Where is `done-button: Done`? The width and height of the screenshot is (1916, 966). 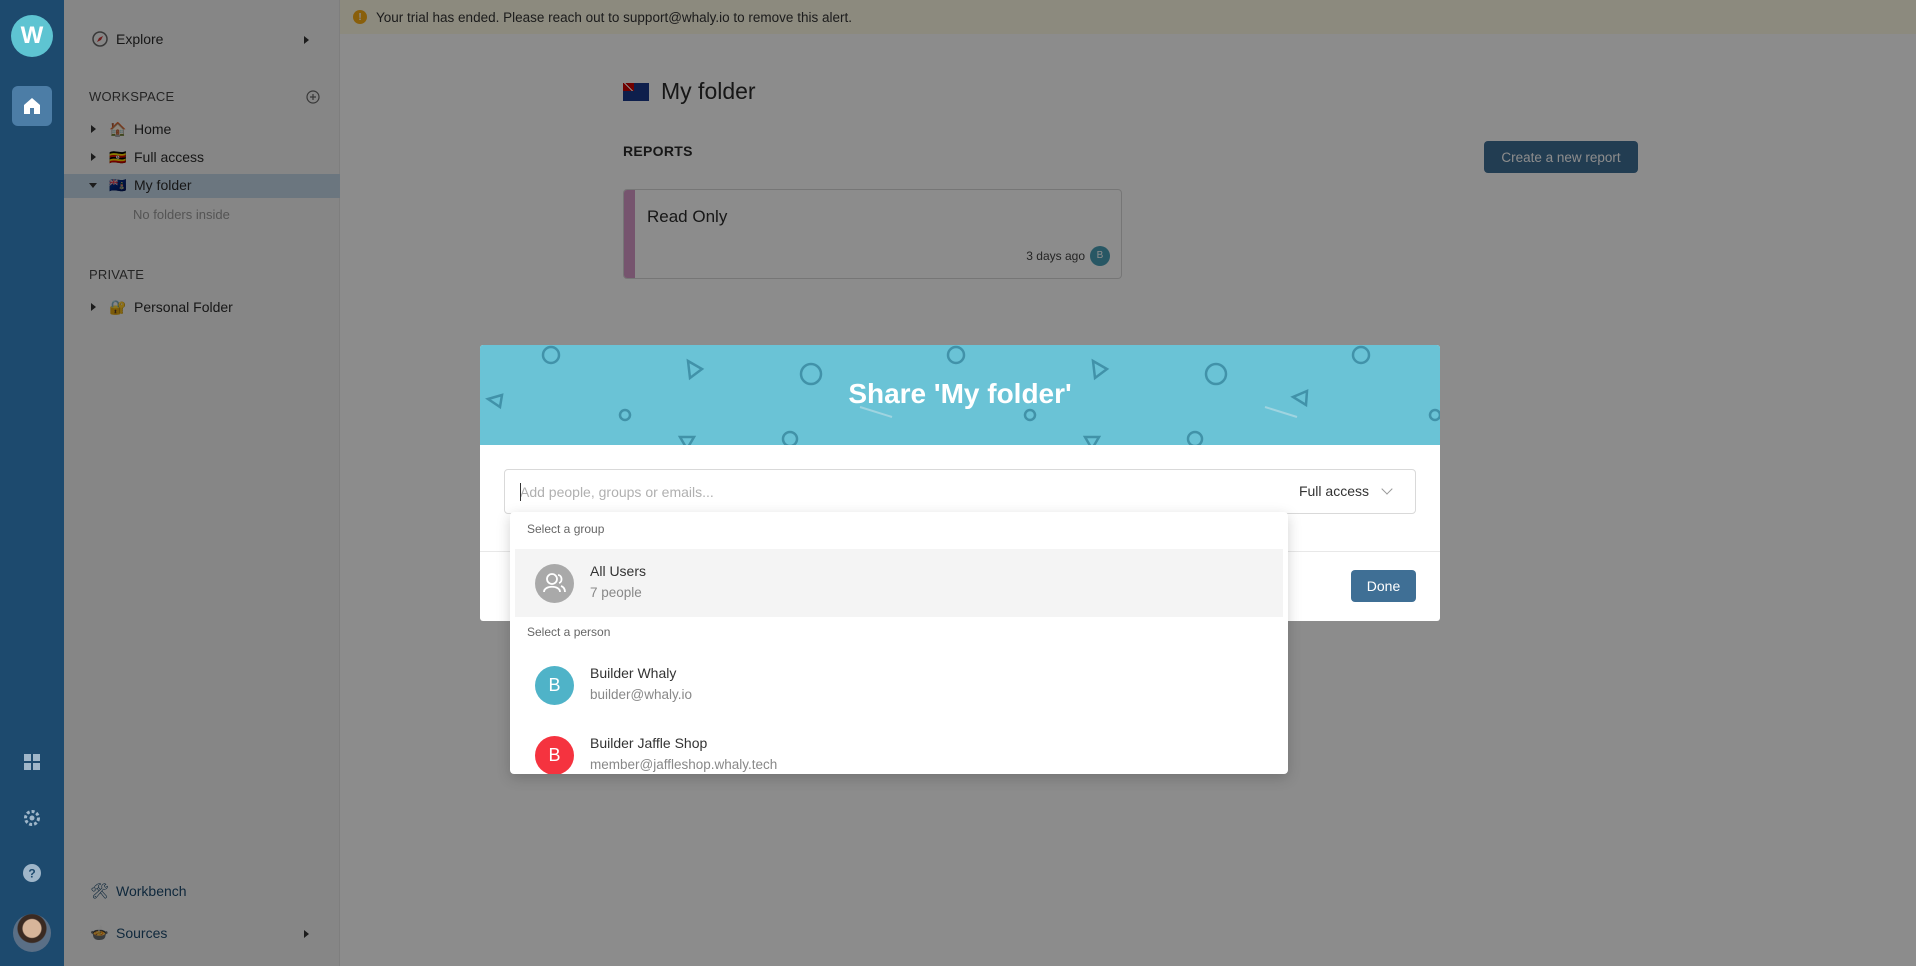
done-button: Done is located at coordinates (1383, 586).